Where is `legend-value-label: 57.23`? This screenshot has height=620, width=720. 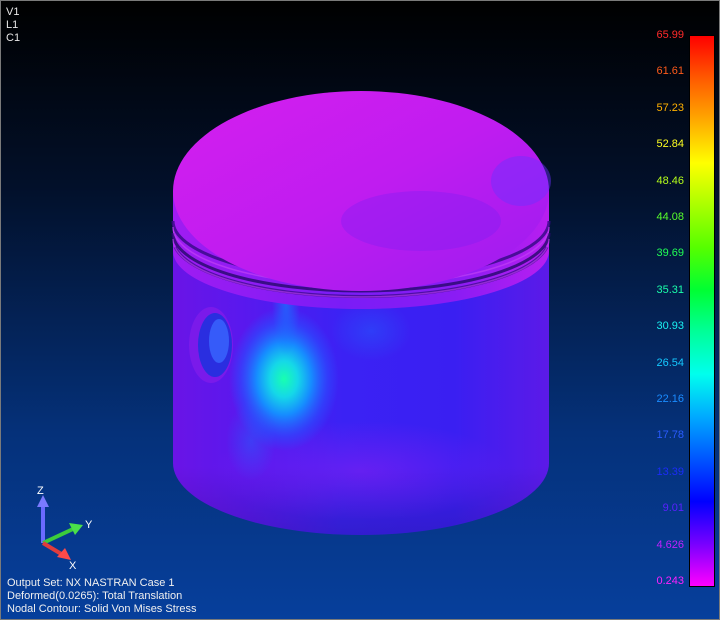 legend-value-label: 57.23 is located at coordinates (670, 107).